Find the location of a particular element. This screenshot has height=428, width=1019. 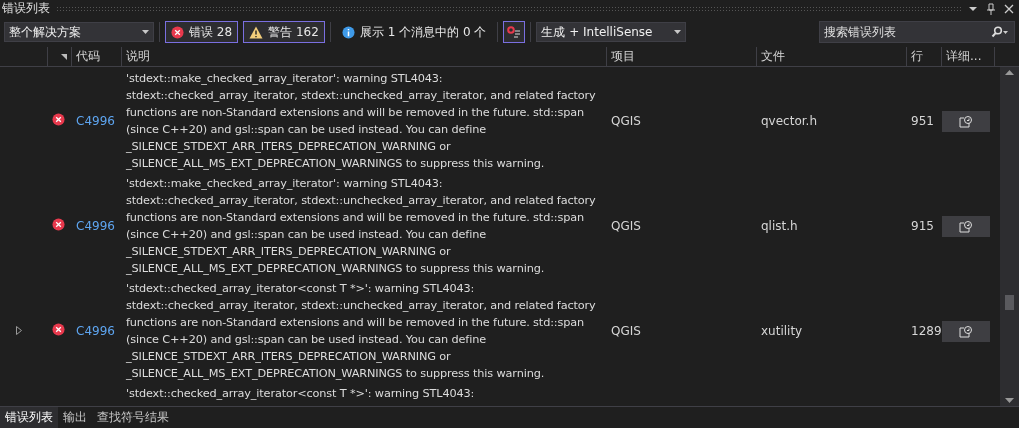

column-header: 说明 is located at coordinates (138, 56).